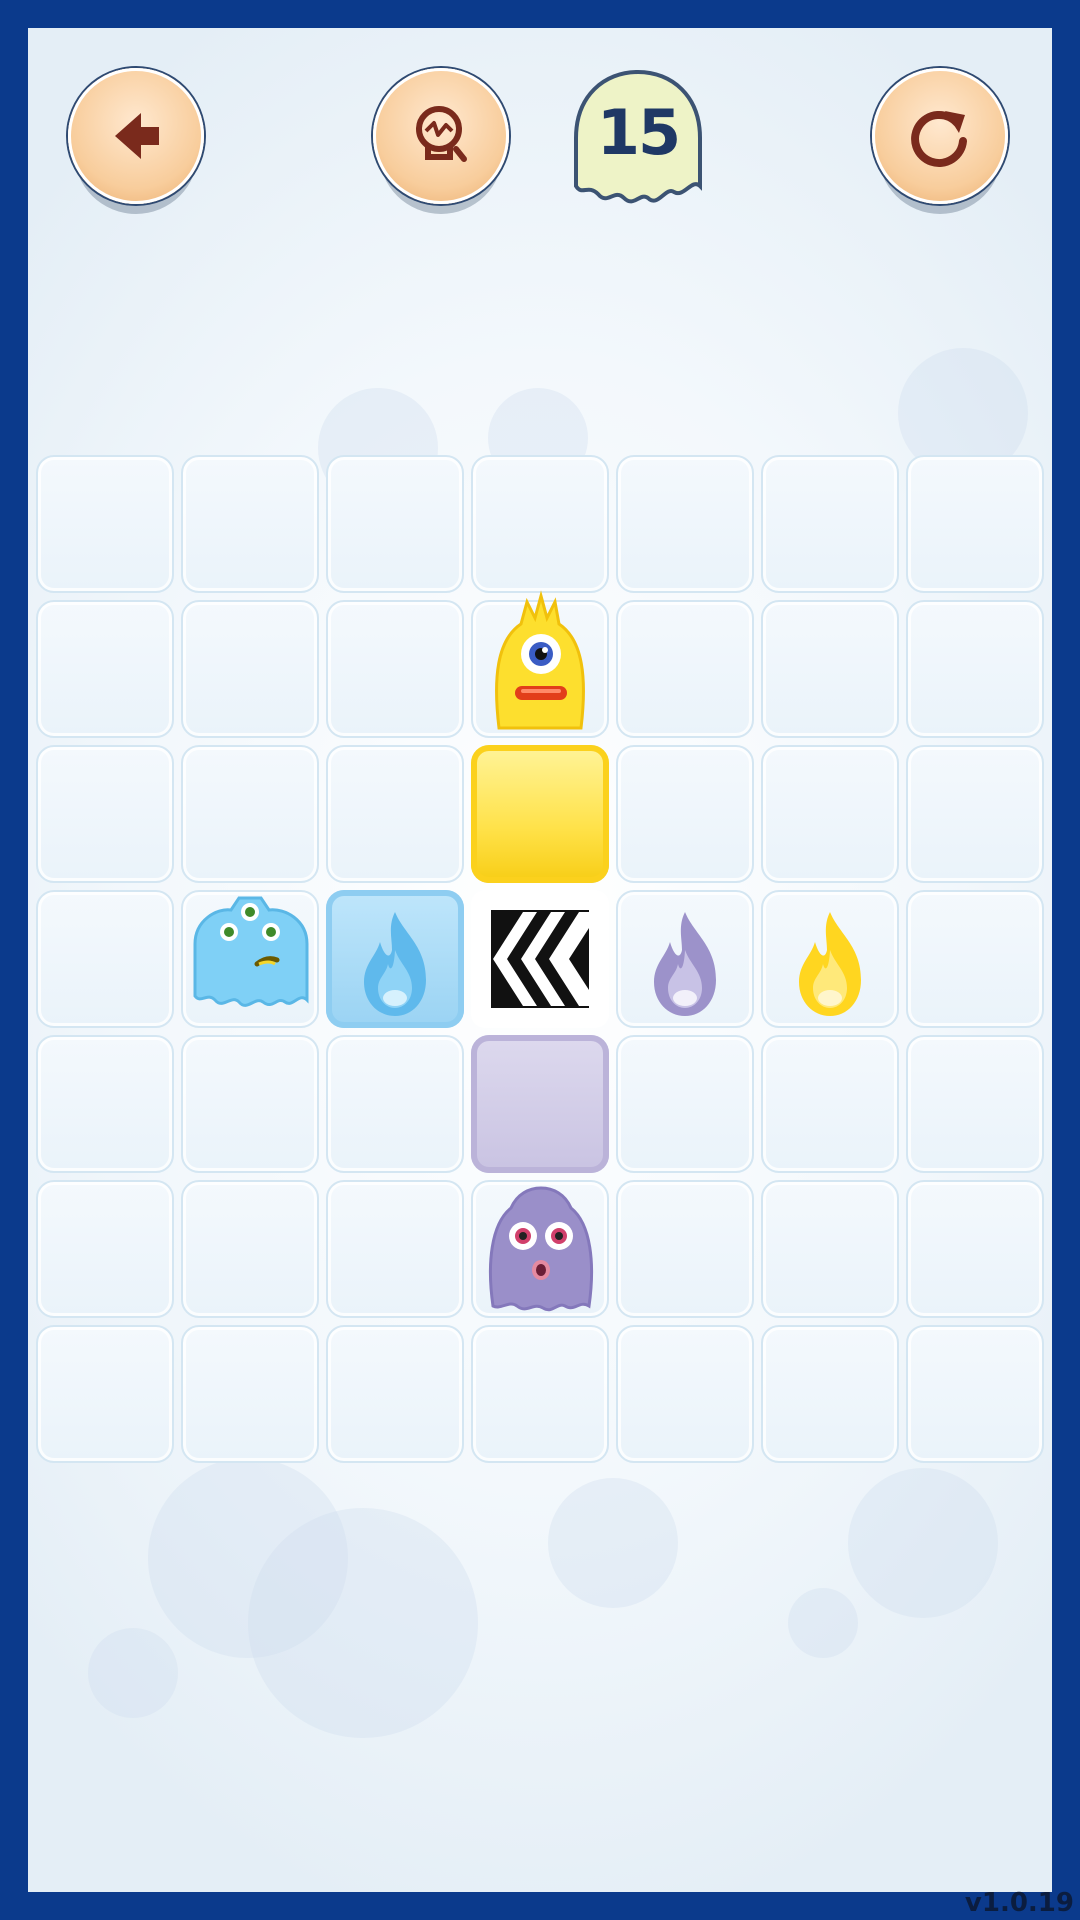  I want to click on moves-counter: 15, so click(638, 139).